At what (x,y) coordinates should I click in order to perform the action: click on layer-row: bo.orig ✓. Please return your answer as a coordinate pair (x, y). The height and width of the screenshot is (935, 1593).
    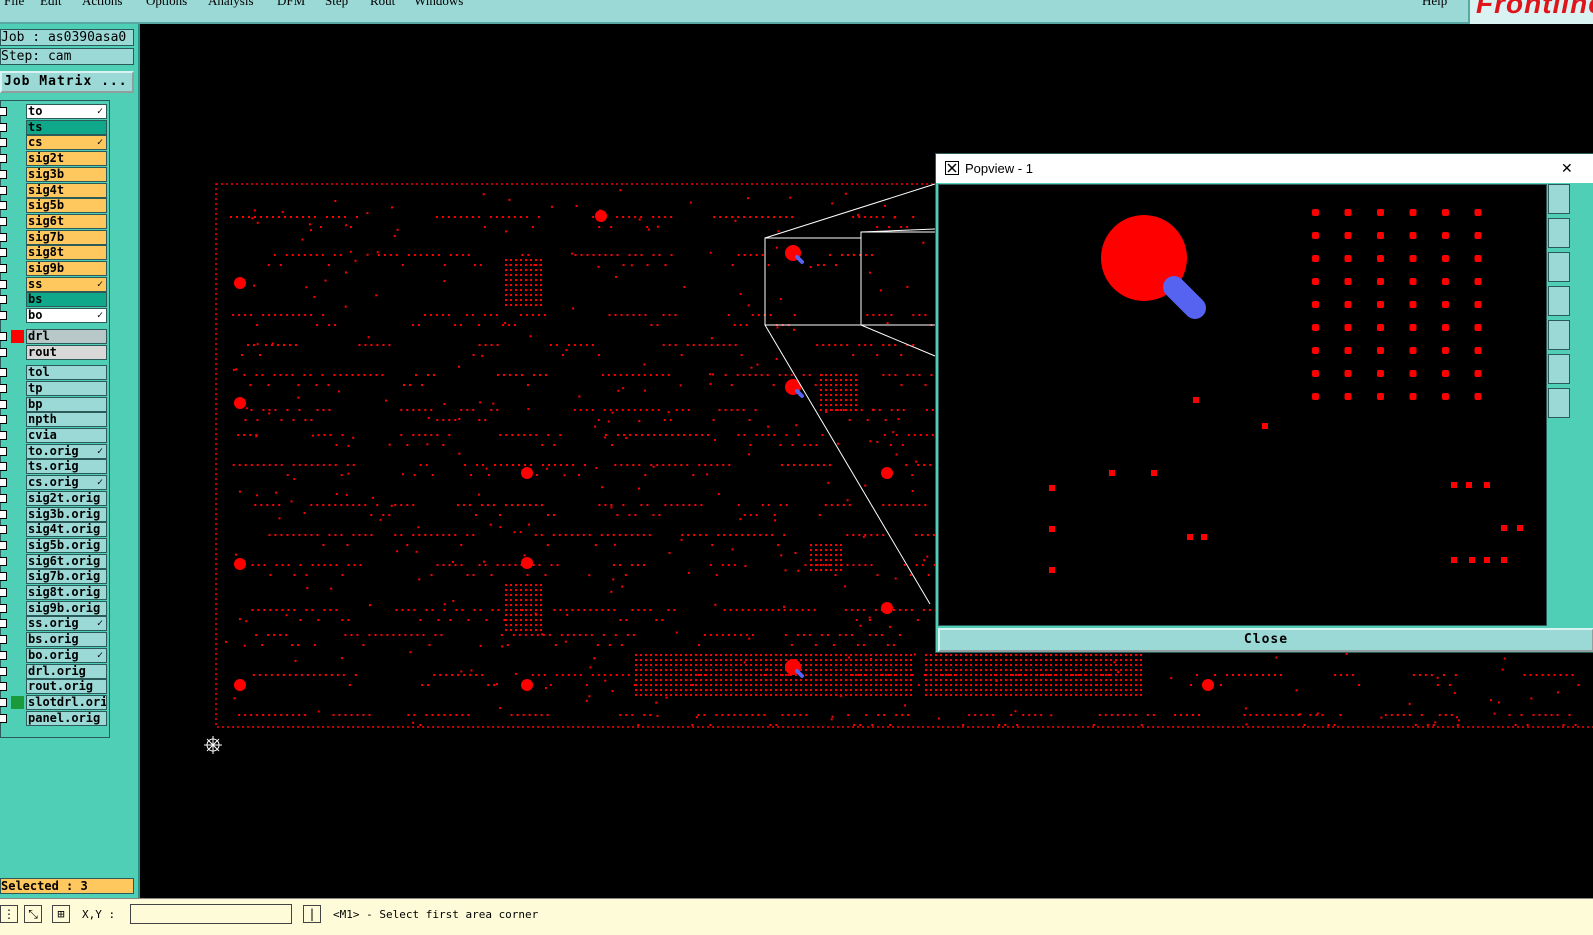
    Looking at the image, I should click on (54, 655).